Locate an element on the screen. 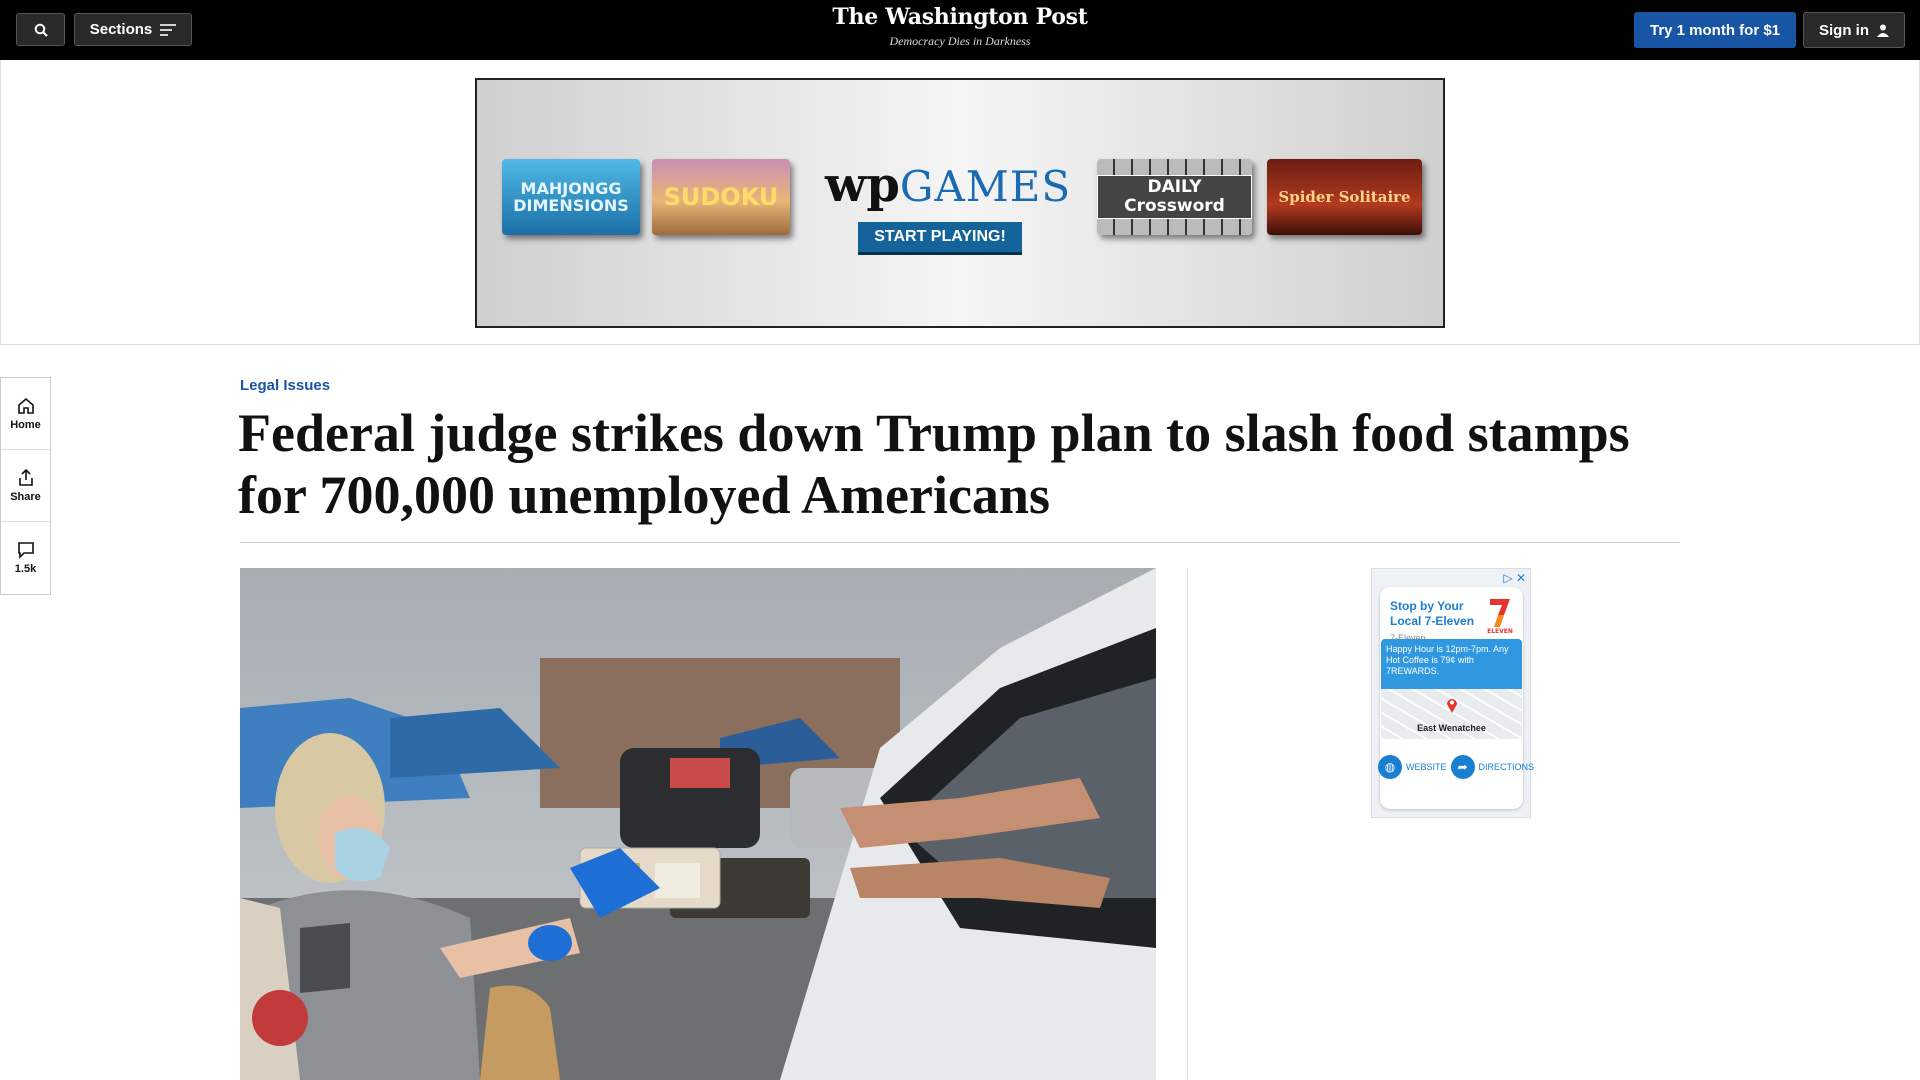 The image size is (1920, 1080). sign-in-label: Sign in is located at coordinates (1844, 30).